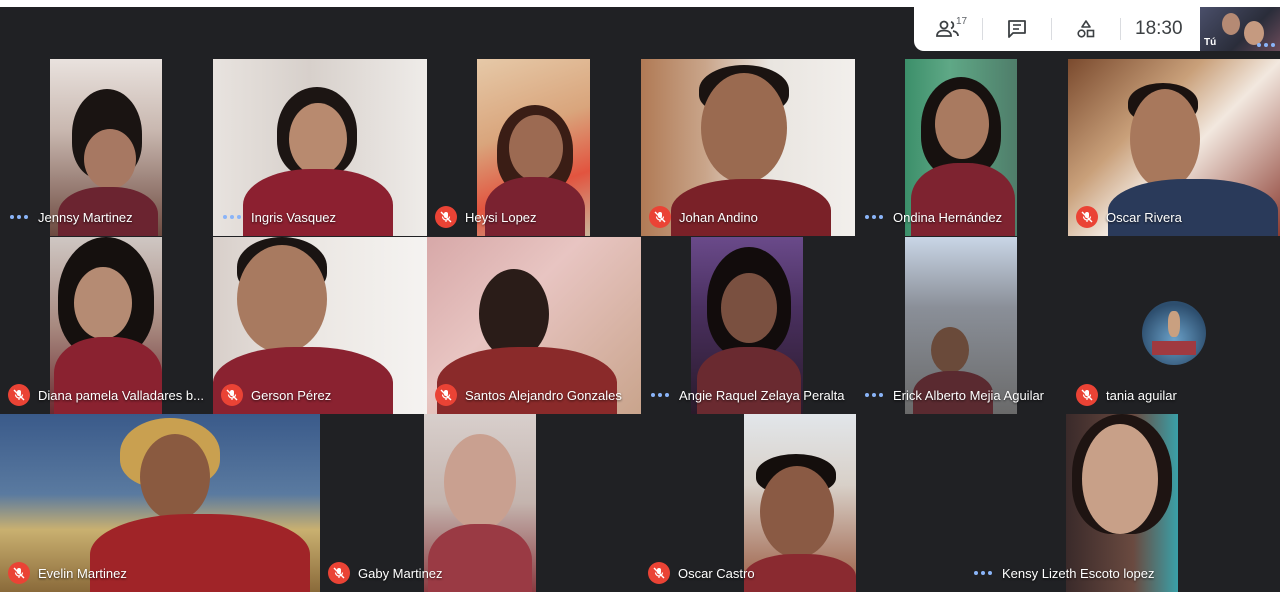 The height and width of the screenshot is (592, 1280). I want to click on participants-count: 17, so click(962, 21).